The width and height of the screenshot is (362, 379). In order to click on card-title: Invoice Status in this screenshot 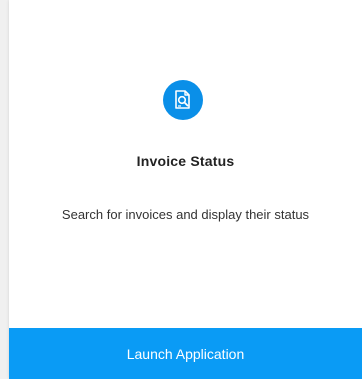, I will do `click(185, 161)`.